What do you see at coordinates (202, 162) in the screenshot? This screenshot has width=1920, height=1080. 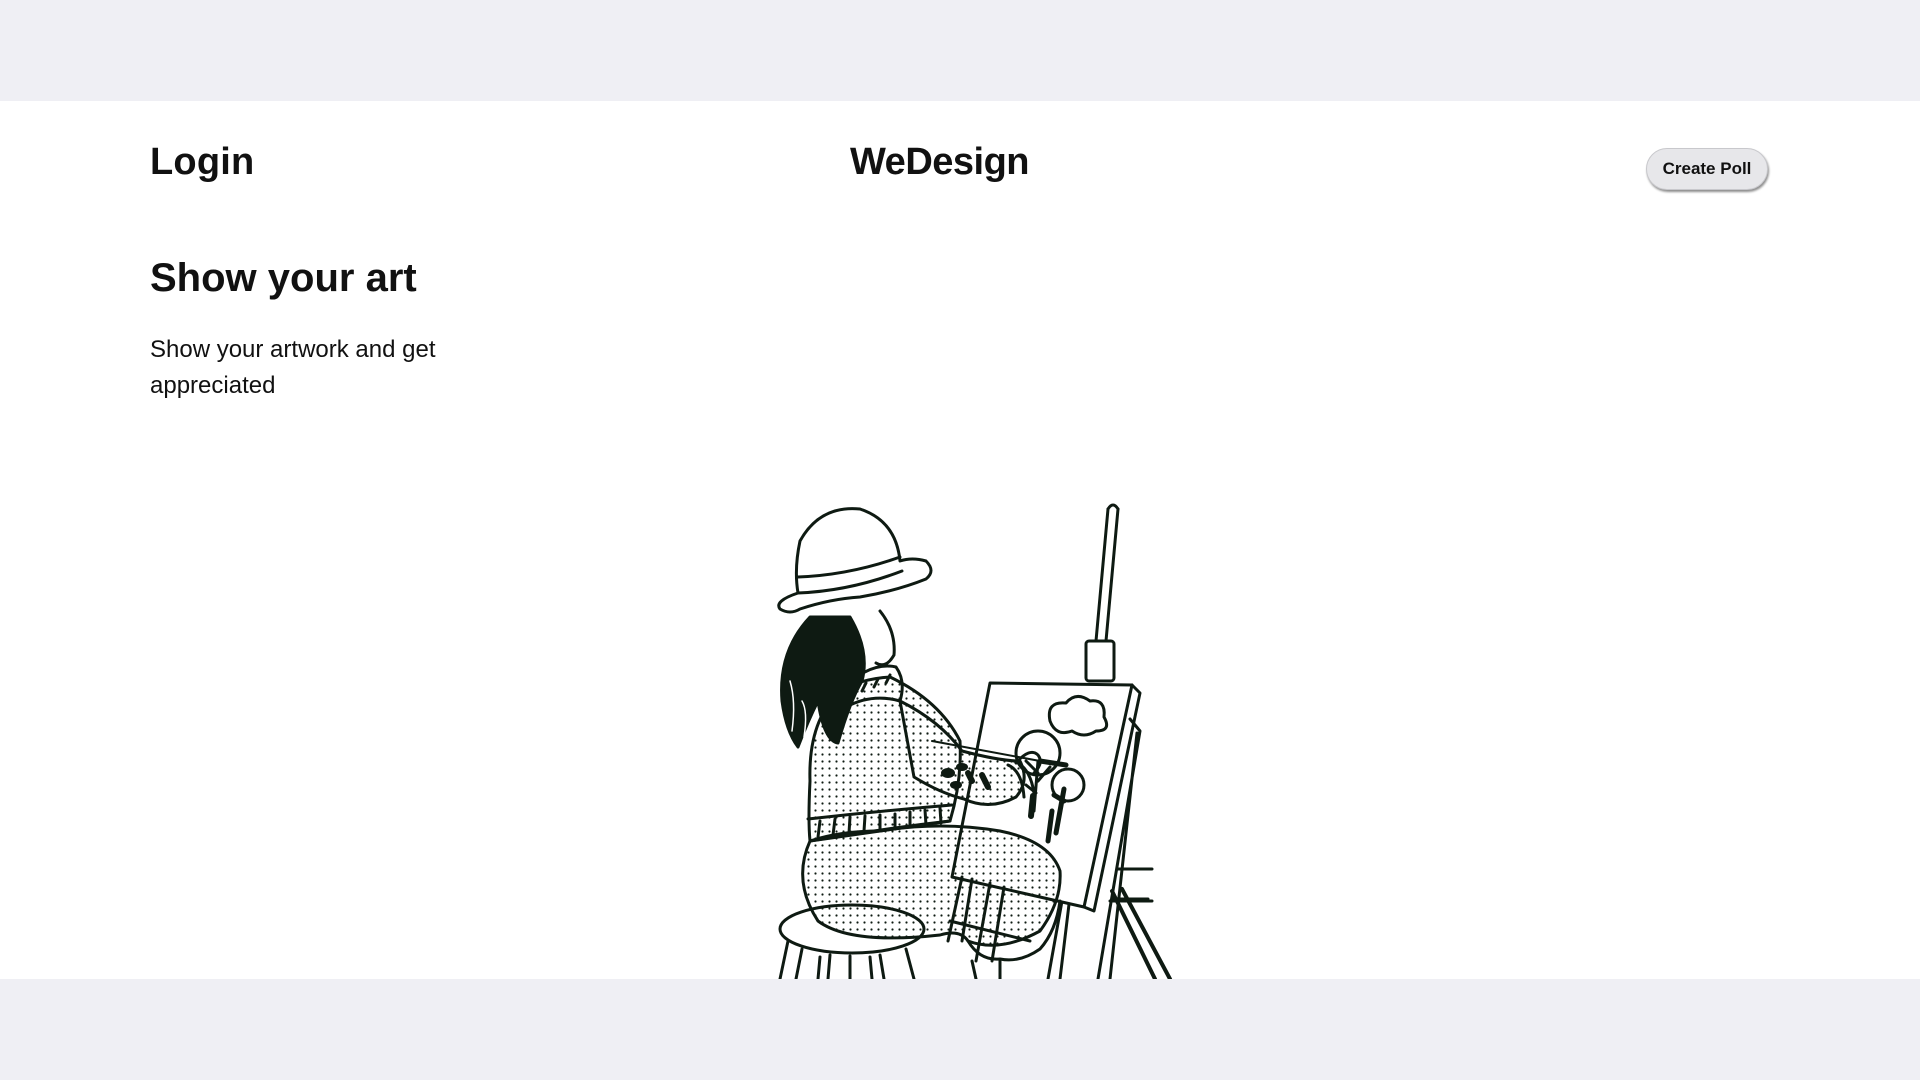 I see `login-link: Login` at bounding box center [202, 162].